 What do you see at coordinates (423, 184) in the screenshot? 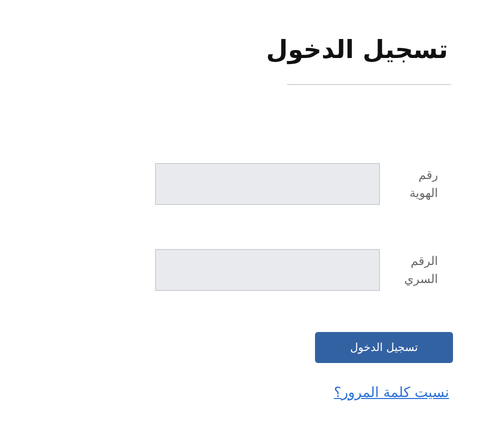
I see `field-label: رقم الهوية` at bounding box center [423, 184].